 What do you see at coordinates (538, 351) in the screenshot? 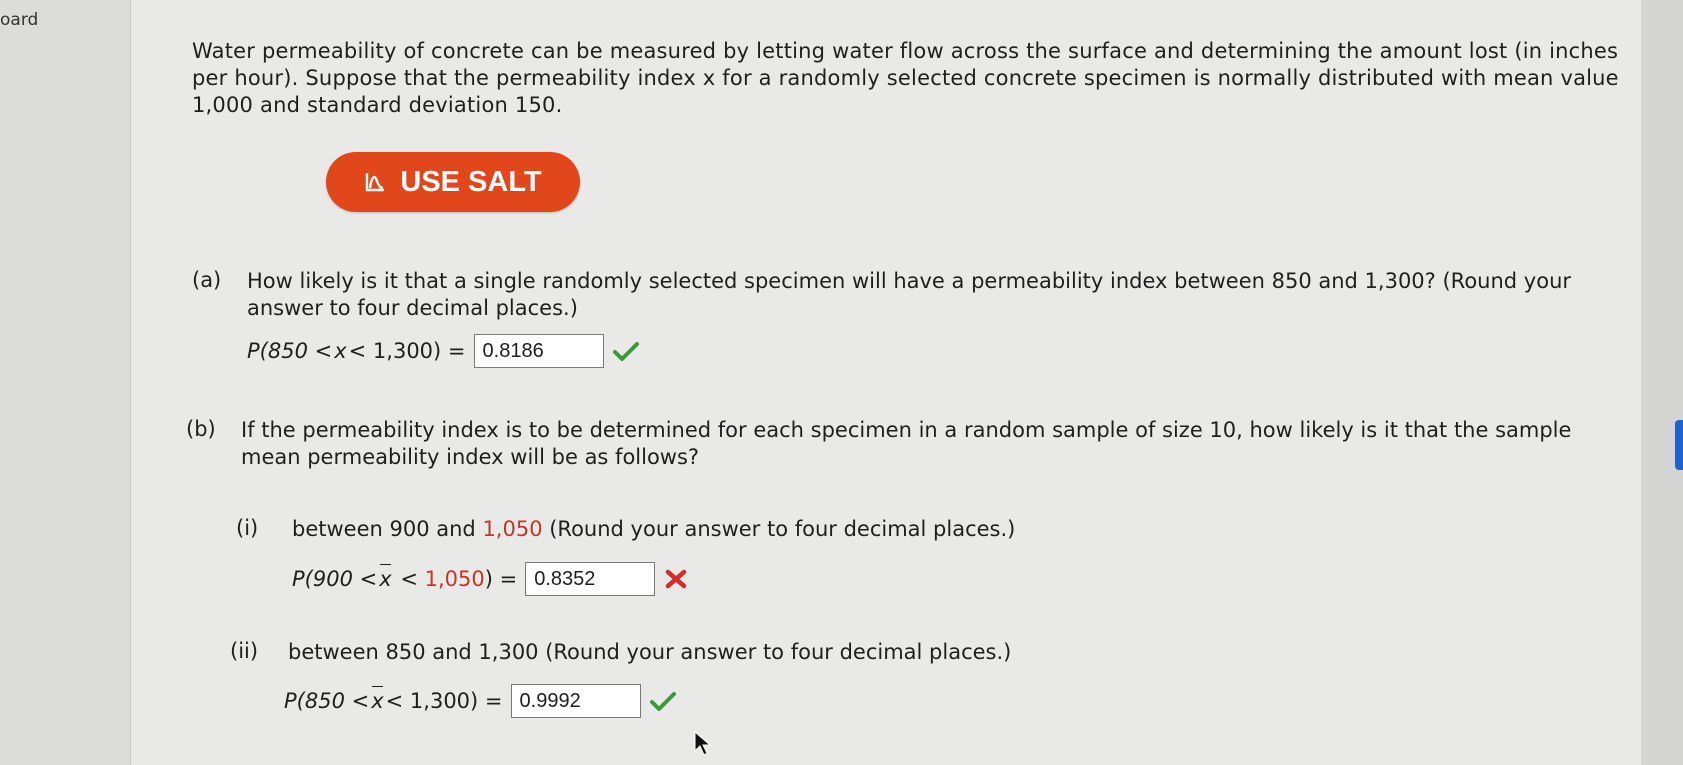
I see `part-a-answer-input: 0.8186` at bounding box center [538, 351].